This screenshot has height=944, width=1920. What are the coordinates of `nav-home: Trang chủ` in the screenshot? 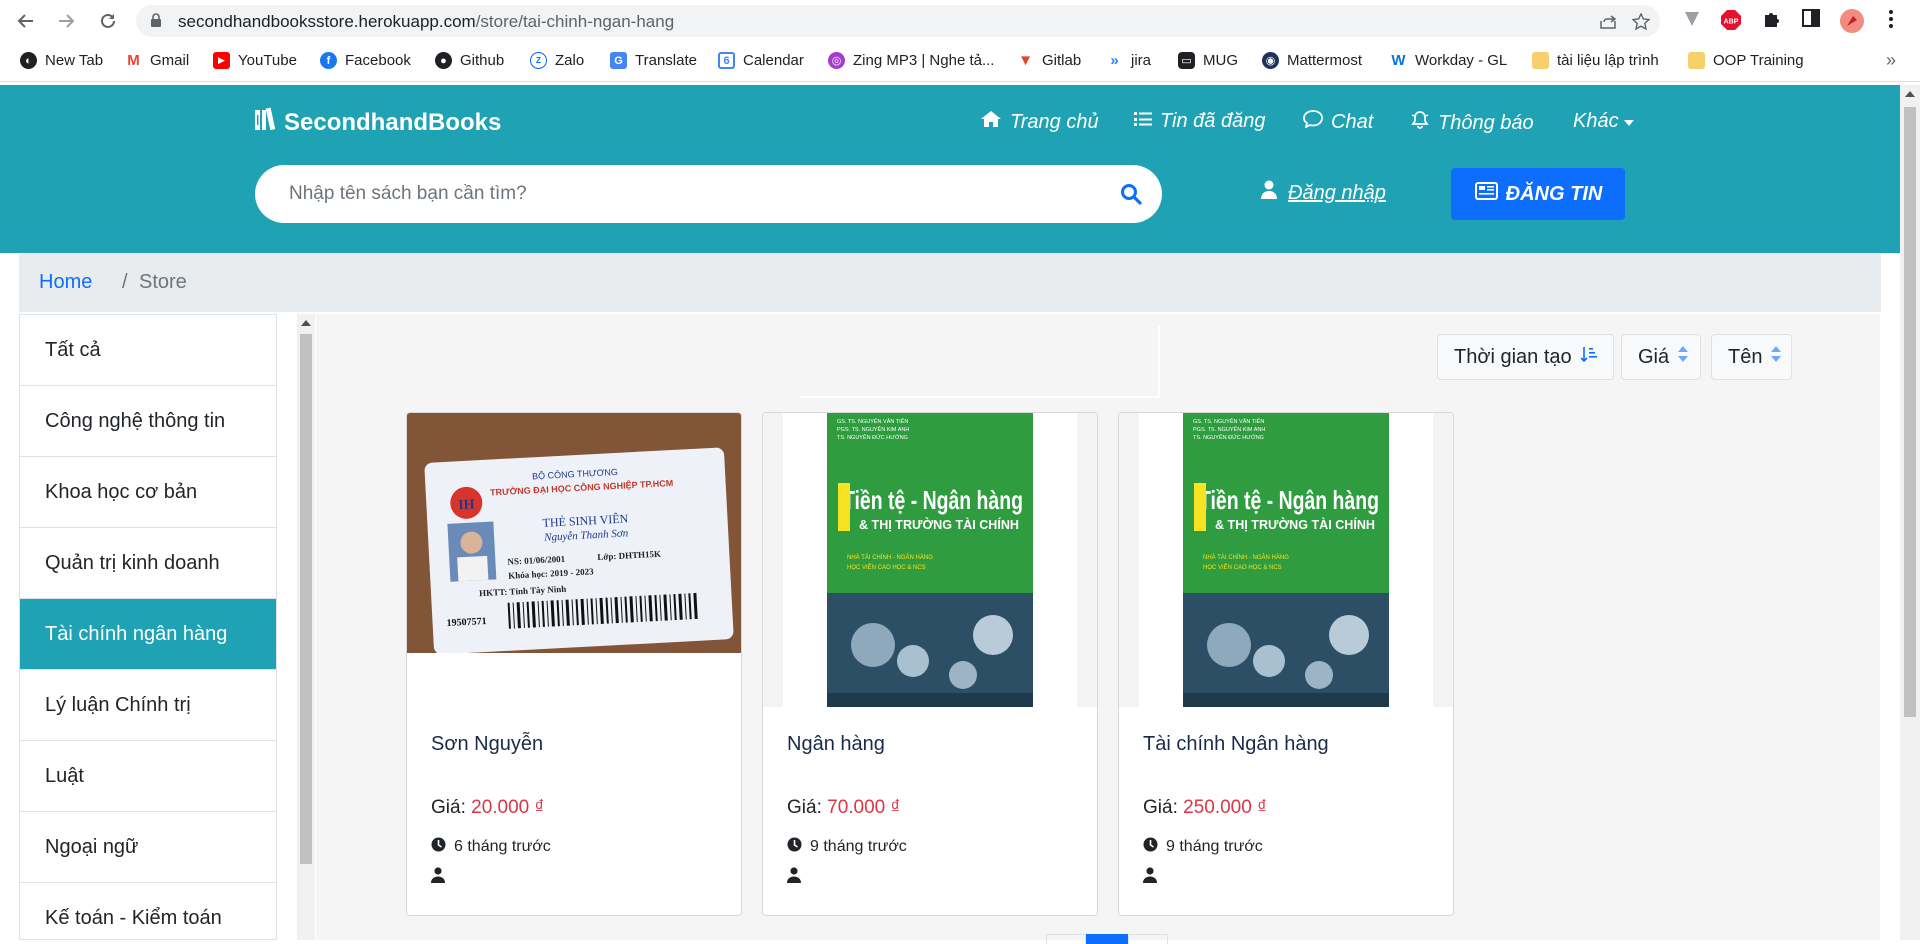 It's located at (1039, 122).